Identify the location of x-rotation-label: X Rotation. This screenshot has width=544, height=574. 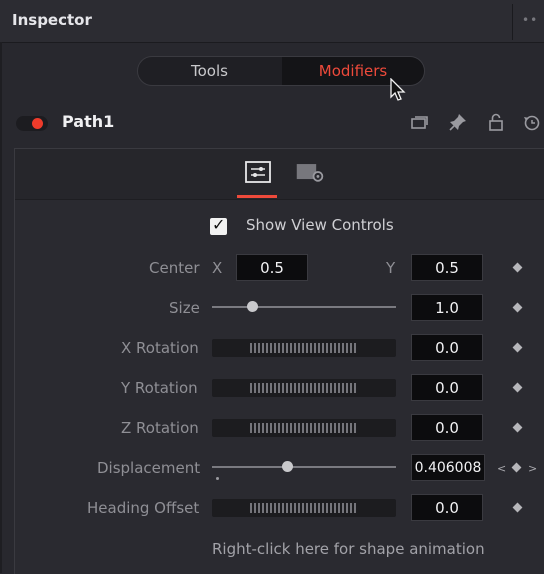
(160, 348).